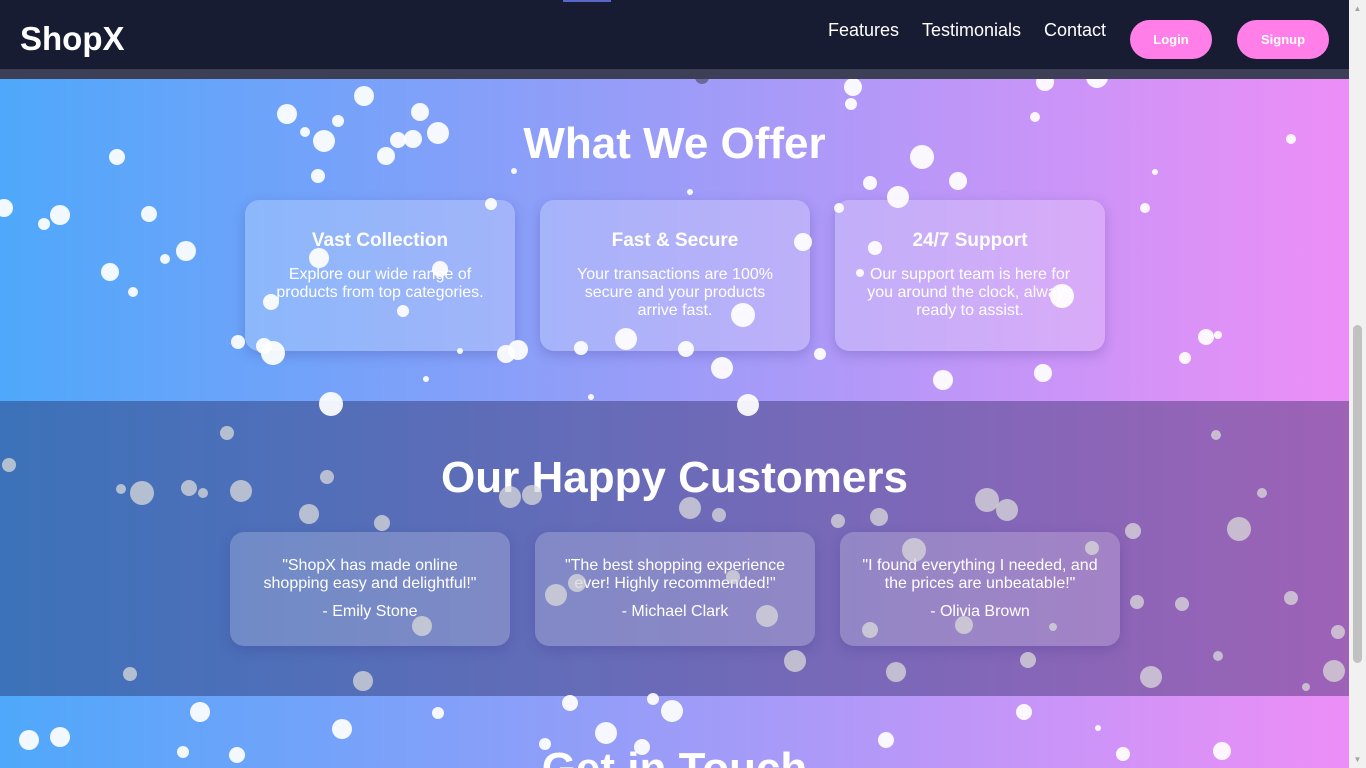  Describe the element at coordinates (1075, 30) in the screenshot. I see `nav-link-contact: Contact` at that location.